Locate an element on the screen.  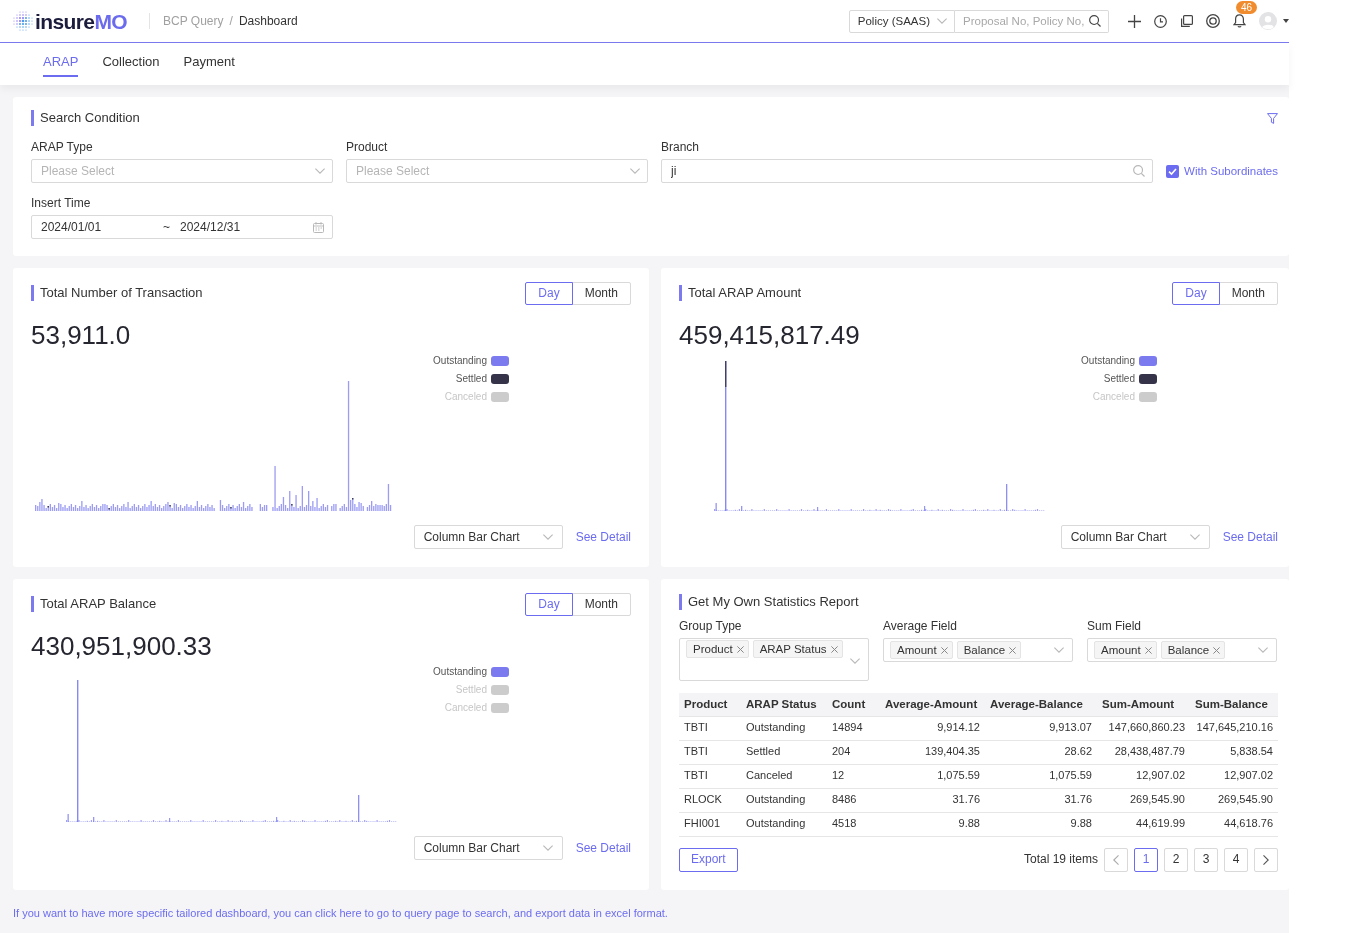
clock-icon is located at coordinates (1160, 21).